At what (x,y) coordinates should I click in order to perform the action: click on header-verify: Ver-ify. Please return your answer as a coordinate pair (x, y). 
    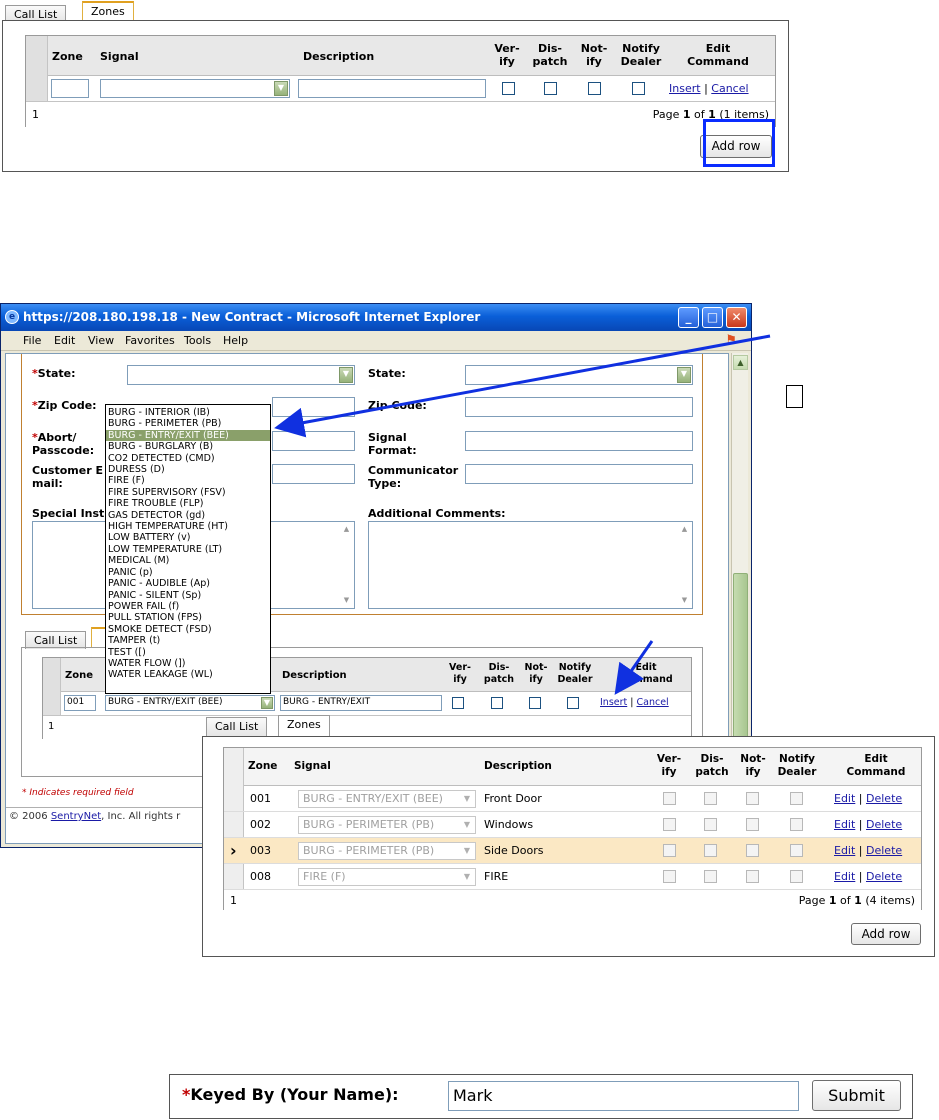
    Looking at the image, I should click on (669, 765).